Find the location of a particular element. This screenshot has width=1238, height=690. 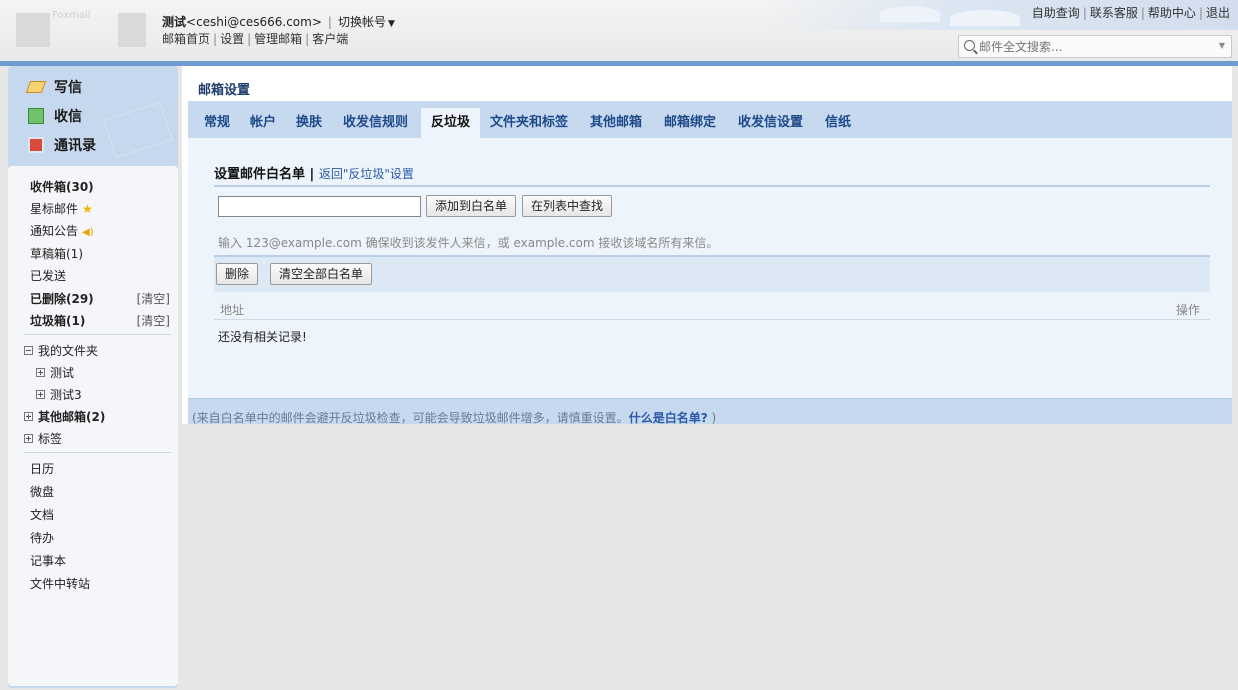

folder-drafts: 草稿箱(1) is located at coordinates (56, 253).